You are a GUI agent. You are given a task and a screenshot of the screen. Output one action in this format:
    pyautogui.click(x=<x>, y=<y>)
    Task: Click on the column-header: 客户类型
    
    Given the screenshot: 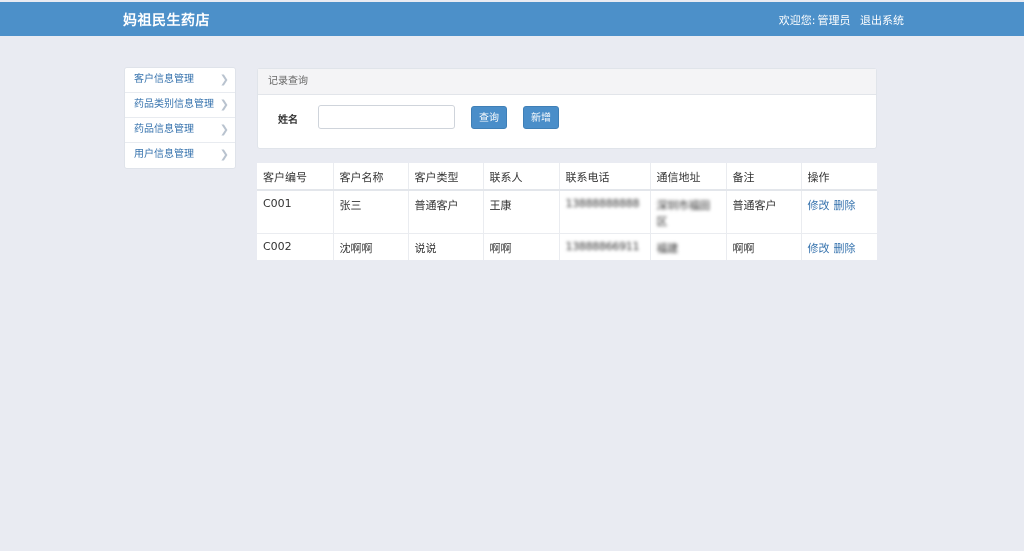 What is the action you would take?
    pyautogui.click(x=446, y=176)
    